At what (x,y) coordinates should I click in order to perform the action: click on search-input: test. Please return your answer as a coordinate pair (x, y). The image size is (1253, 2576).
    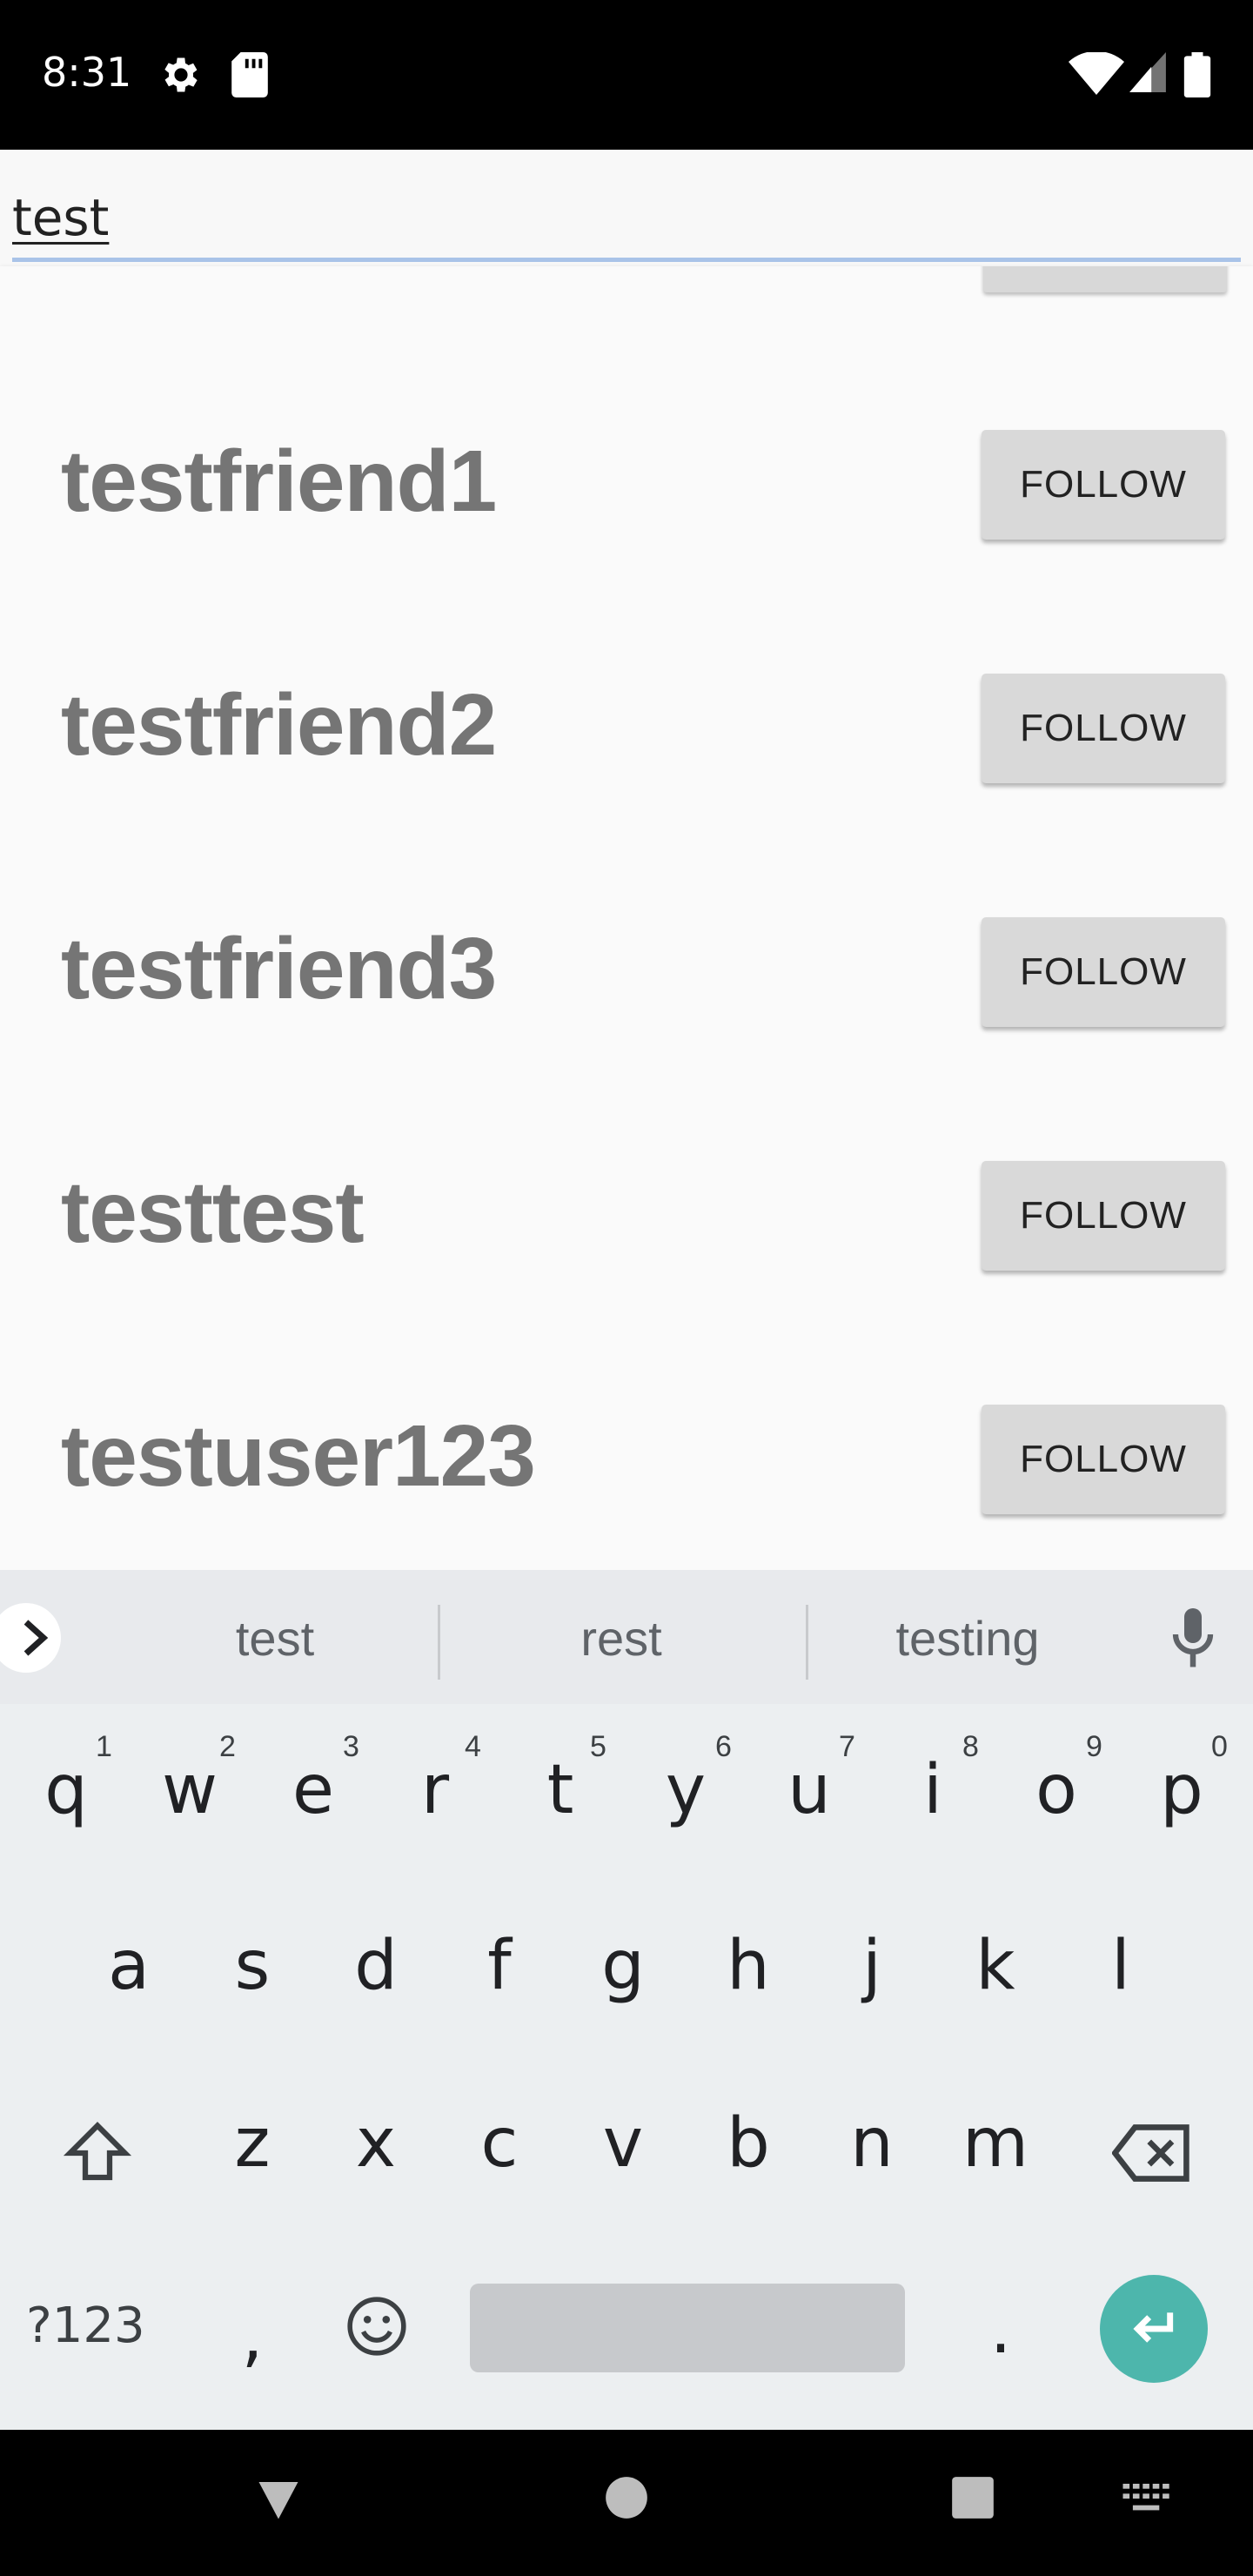
    Looking at the image, I should click on (61, 217).